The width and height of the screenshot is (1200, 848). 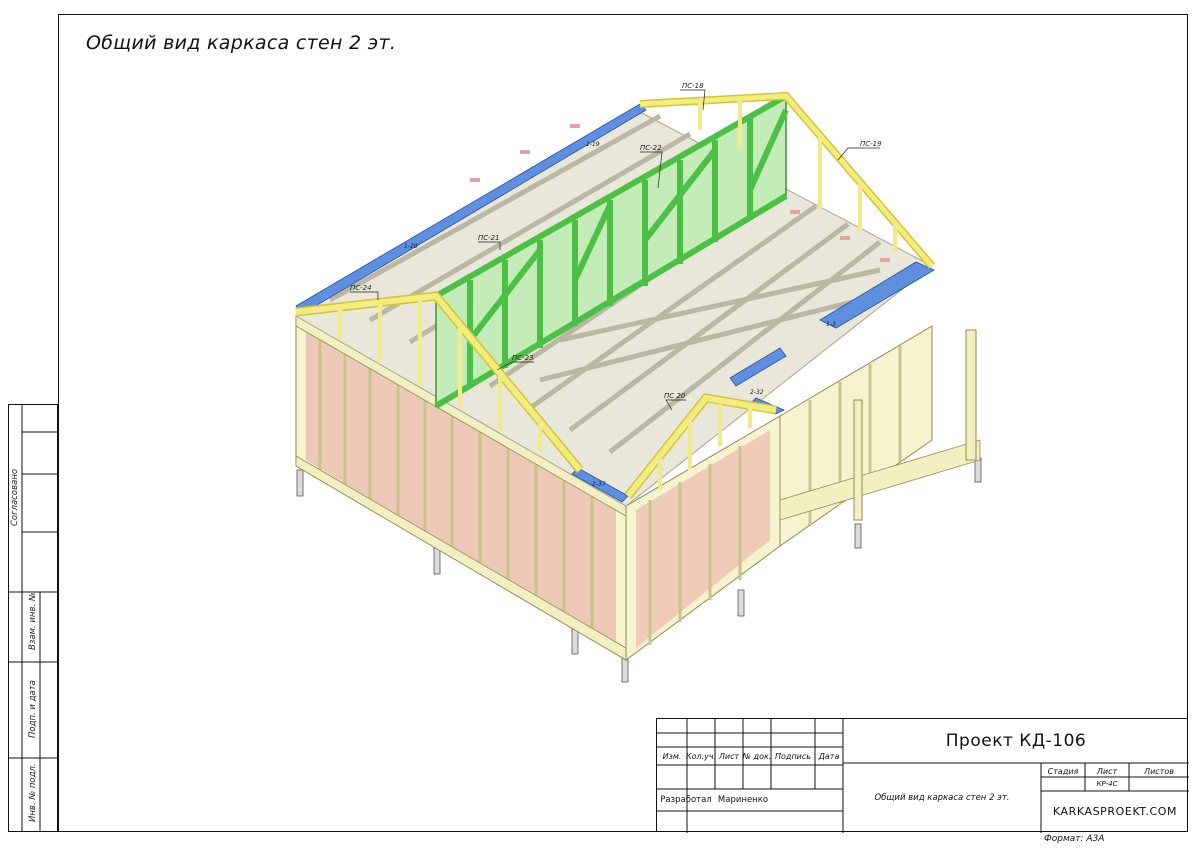 I want to click on project-title: Проект КД-106, so click(x=1016, y=741).